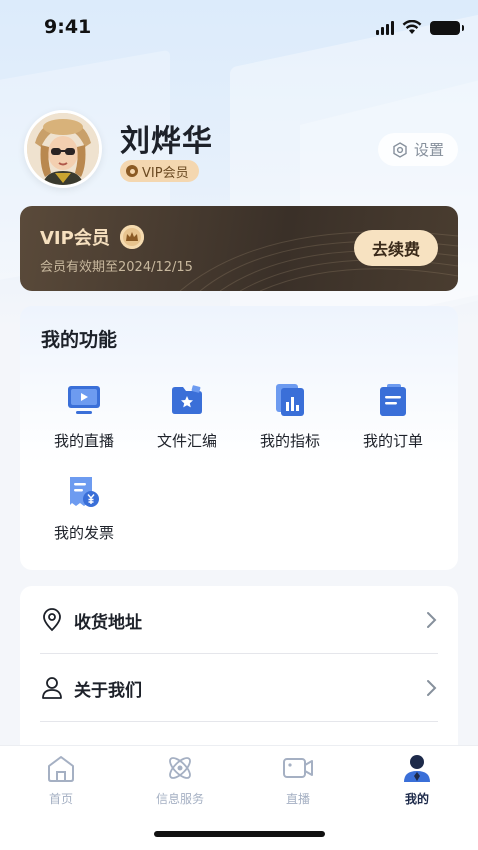 This screenshot has width=478, height=850. I want to click on function-my-orders: 我的订单, so click(393, 420).